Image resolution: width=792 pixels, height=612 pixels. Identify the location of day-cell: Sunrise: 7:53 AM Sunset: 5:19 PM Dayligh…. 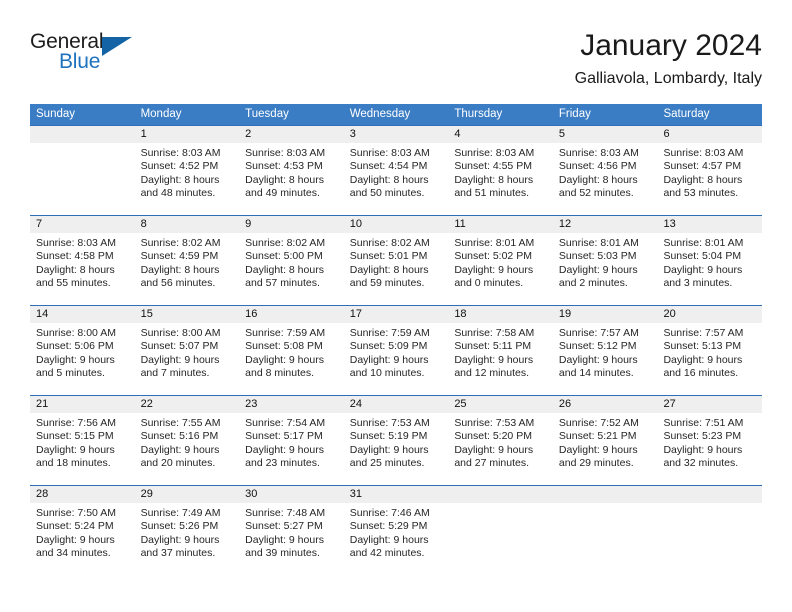
(396, 449).